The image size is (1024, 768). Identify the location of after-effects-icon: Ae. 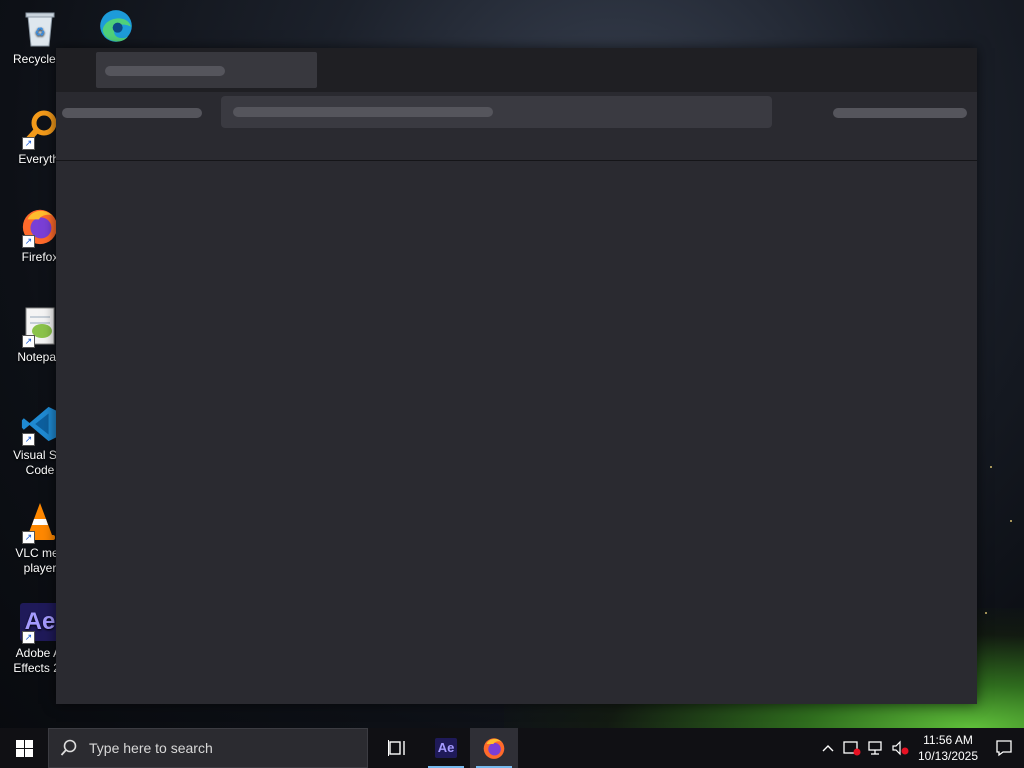
(446, 748).